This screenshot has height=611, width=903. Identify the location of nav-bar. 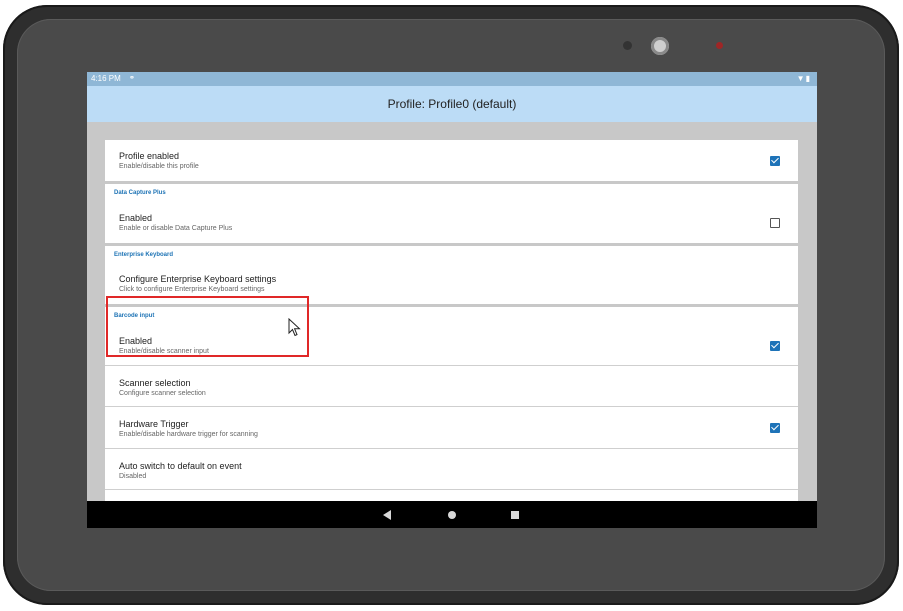
(452, 514).